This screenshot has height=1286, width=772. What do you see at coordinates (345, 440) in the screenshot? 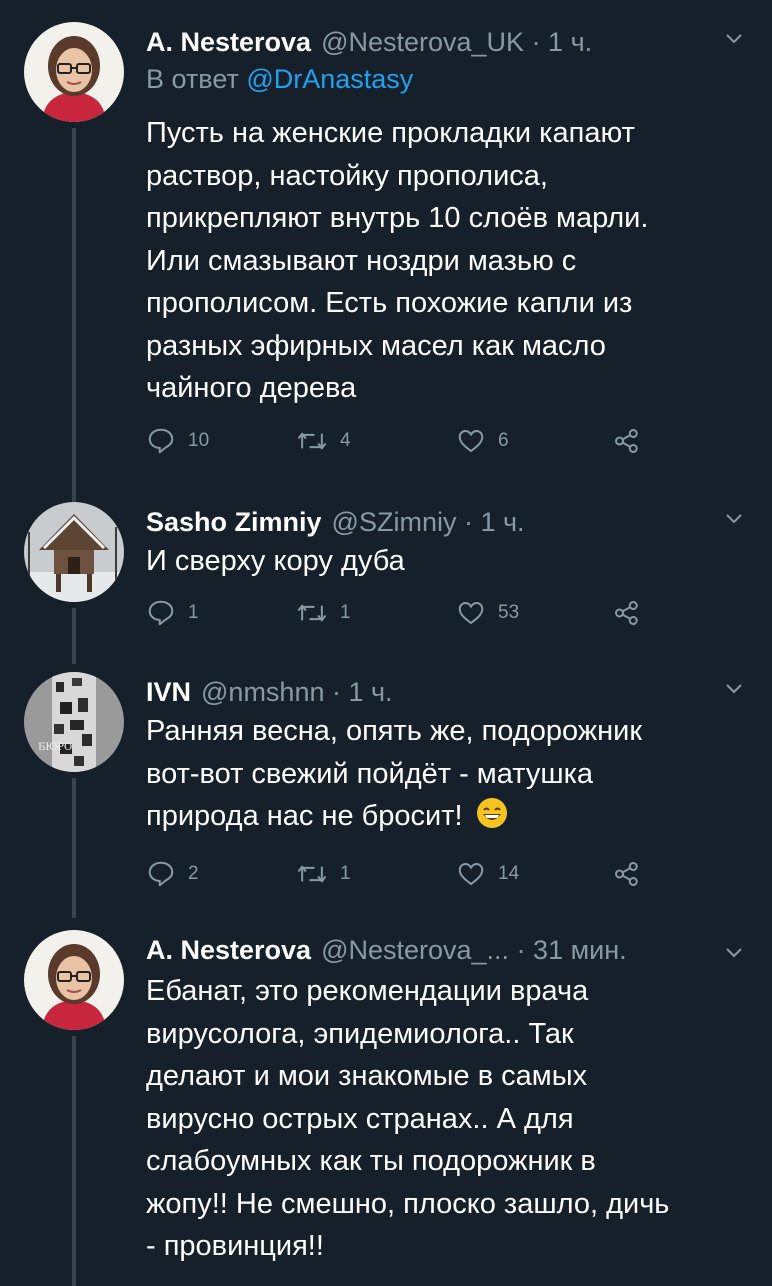
I see `retweet-count: 4` at bounding box center [345, 440].